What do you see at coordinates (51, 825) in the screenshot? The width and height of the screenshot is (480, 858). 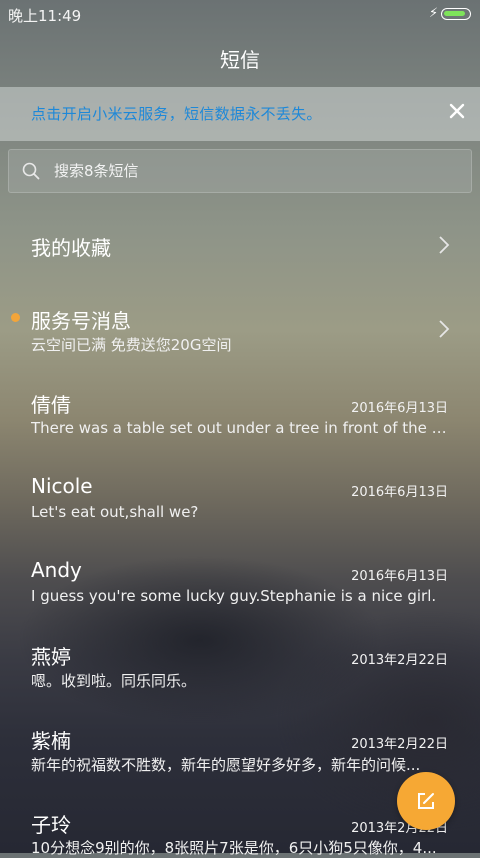 I see `contact-name: 子玲` at bounding box center [51, 825].